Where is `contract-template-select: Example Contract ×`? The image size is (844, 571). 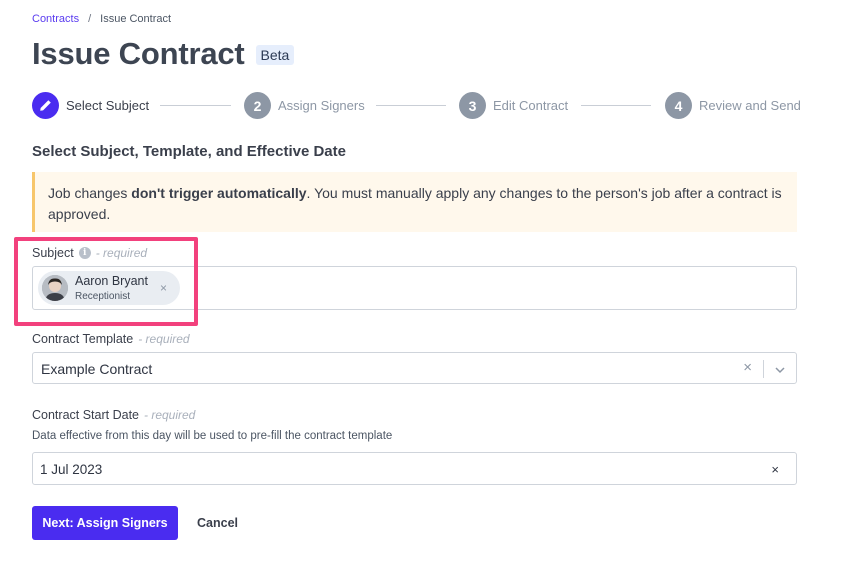
contract-template-select: Example Contract × is located at coordinates (414, 368).